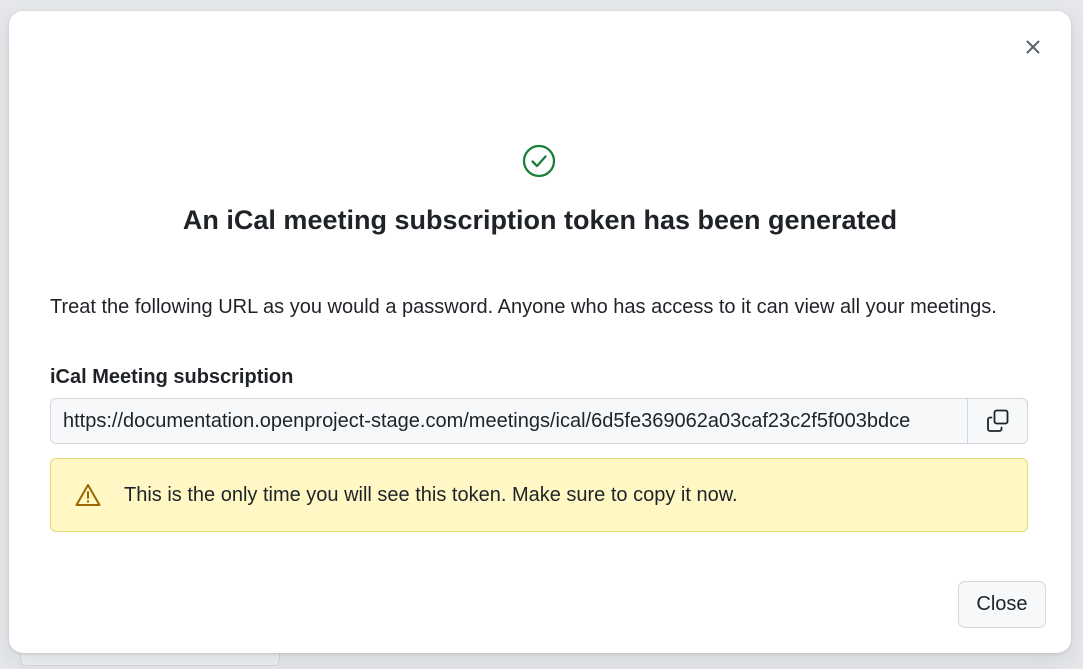 This screenshot has width=1083, height=669. Describe the element at coordinates (539, 161) in the screenshot. I see `check-circle-icon` at that location.